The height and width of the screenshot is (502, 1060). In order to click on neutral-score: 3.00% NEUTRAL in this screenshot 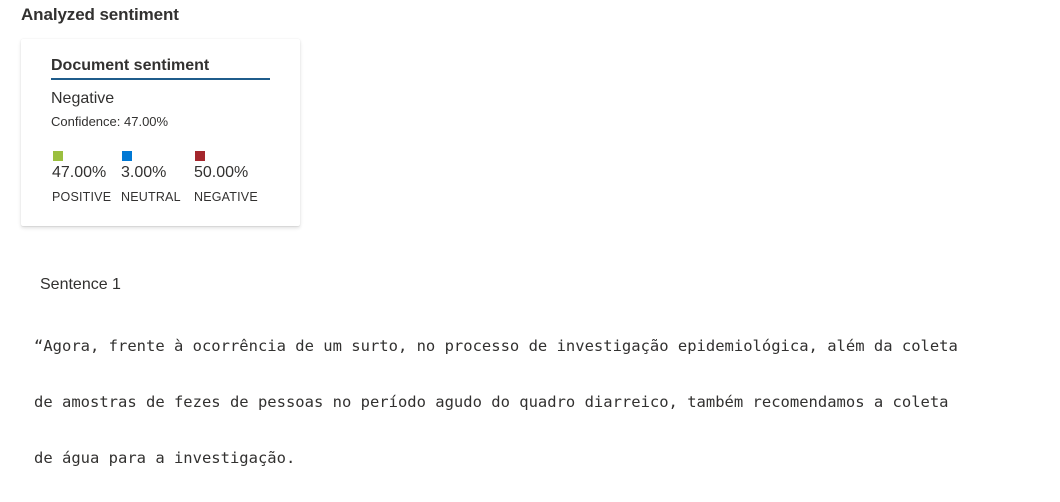, I will do `click(151, 177)`.